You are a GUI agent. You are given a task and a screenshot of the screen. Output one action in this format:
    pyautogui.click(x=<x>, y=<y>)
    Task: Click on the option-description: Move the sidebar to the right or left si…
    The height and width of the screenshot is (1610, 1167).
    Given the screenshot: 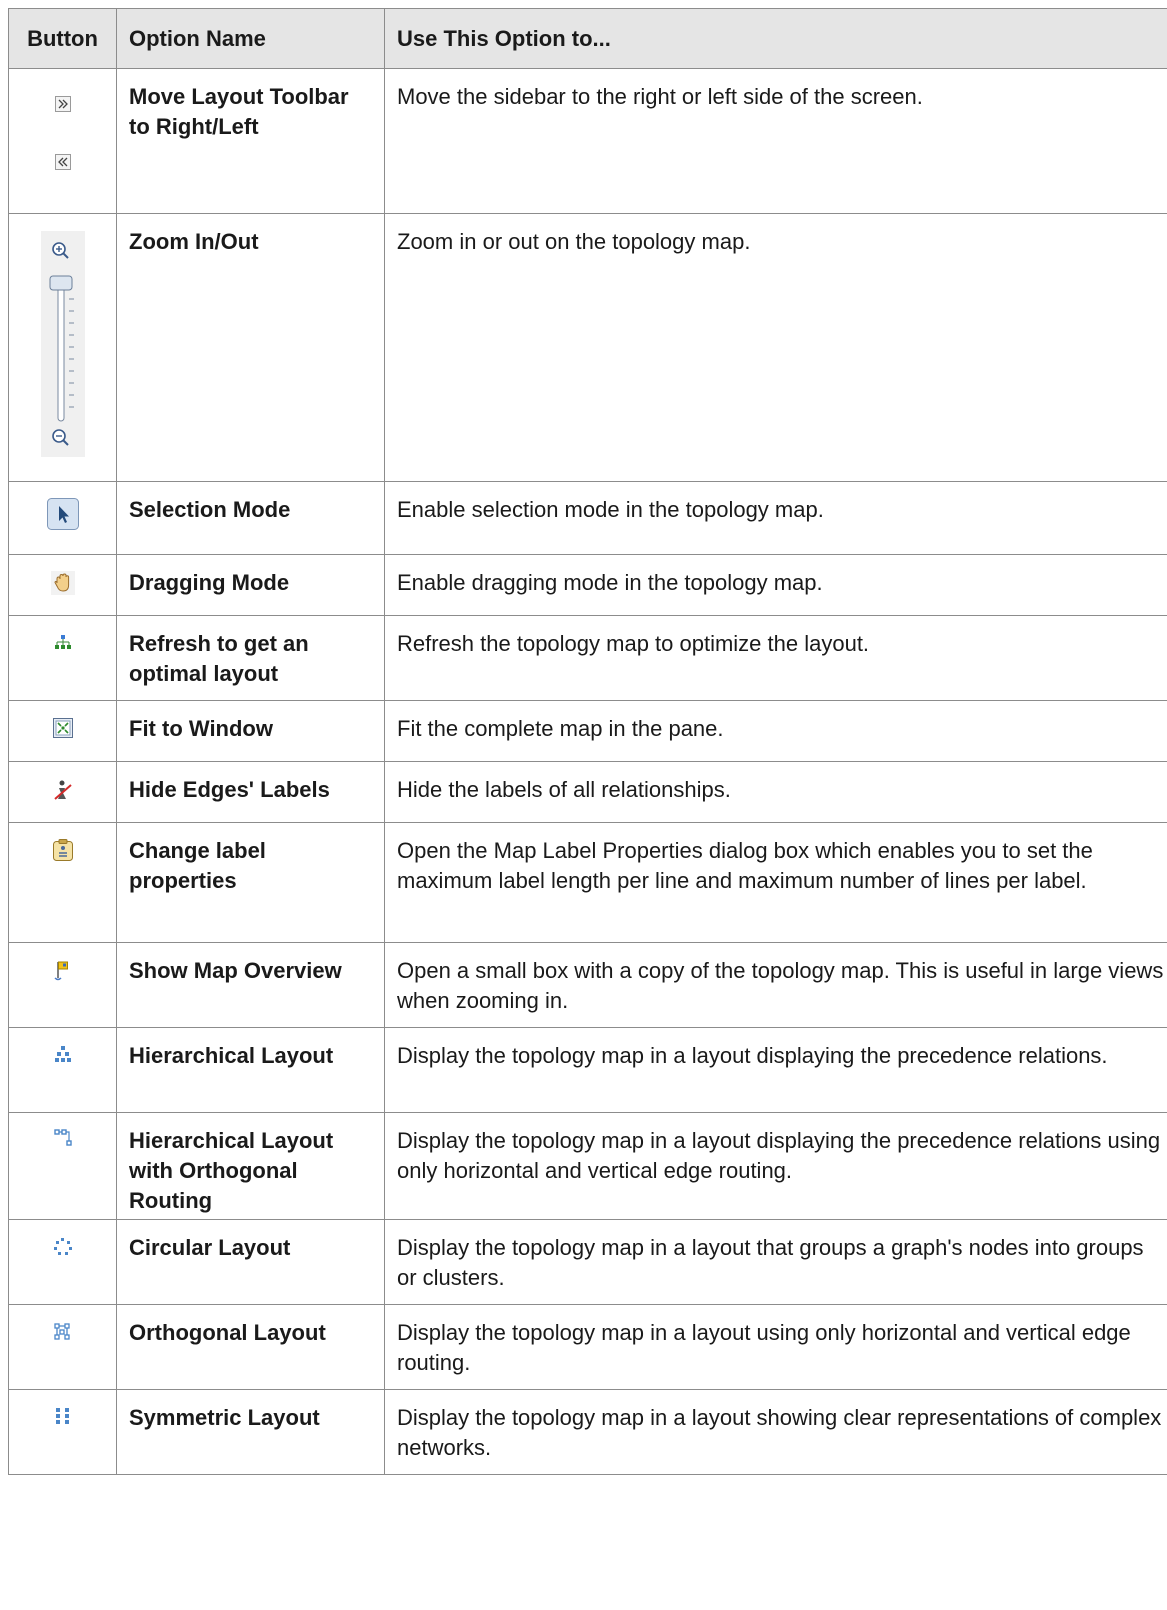 What is the action you would take?
    pyautogui.click(x=775, y=141)
    